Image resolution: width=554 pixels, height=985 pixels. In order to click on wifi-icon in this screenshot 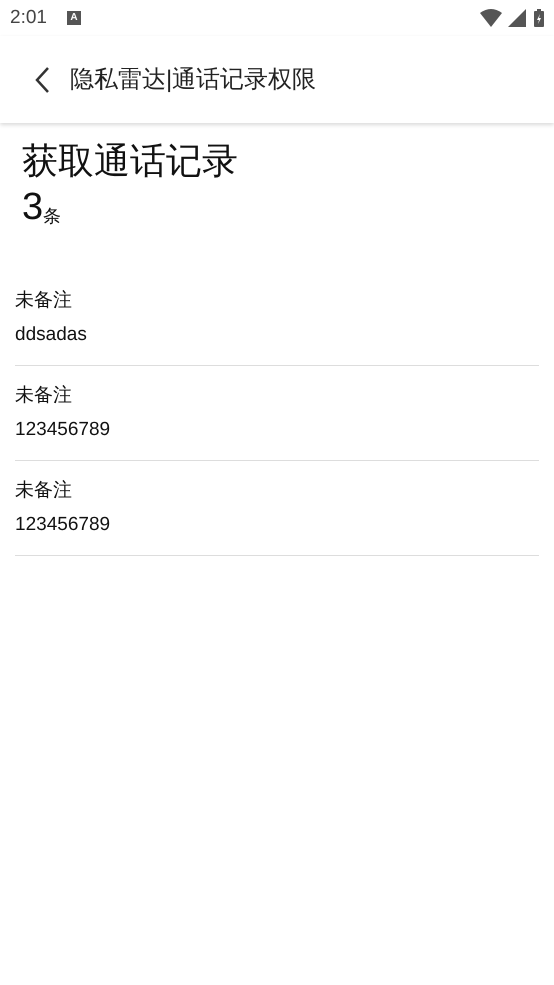, I will do `click(491, 18)`.